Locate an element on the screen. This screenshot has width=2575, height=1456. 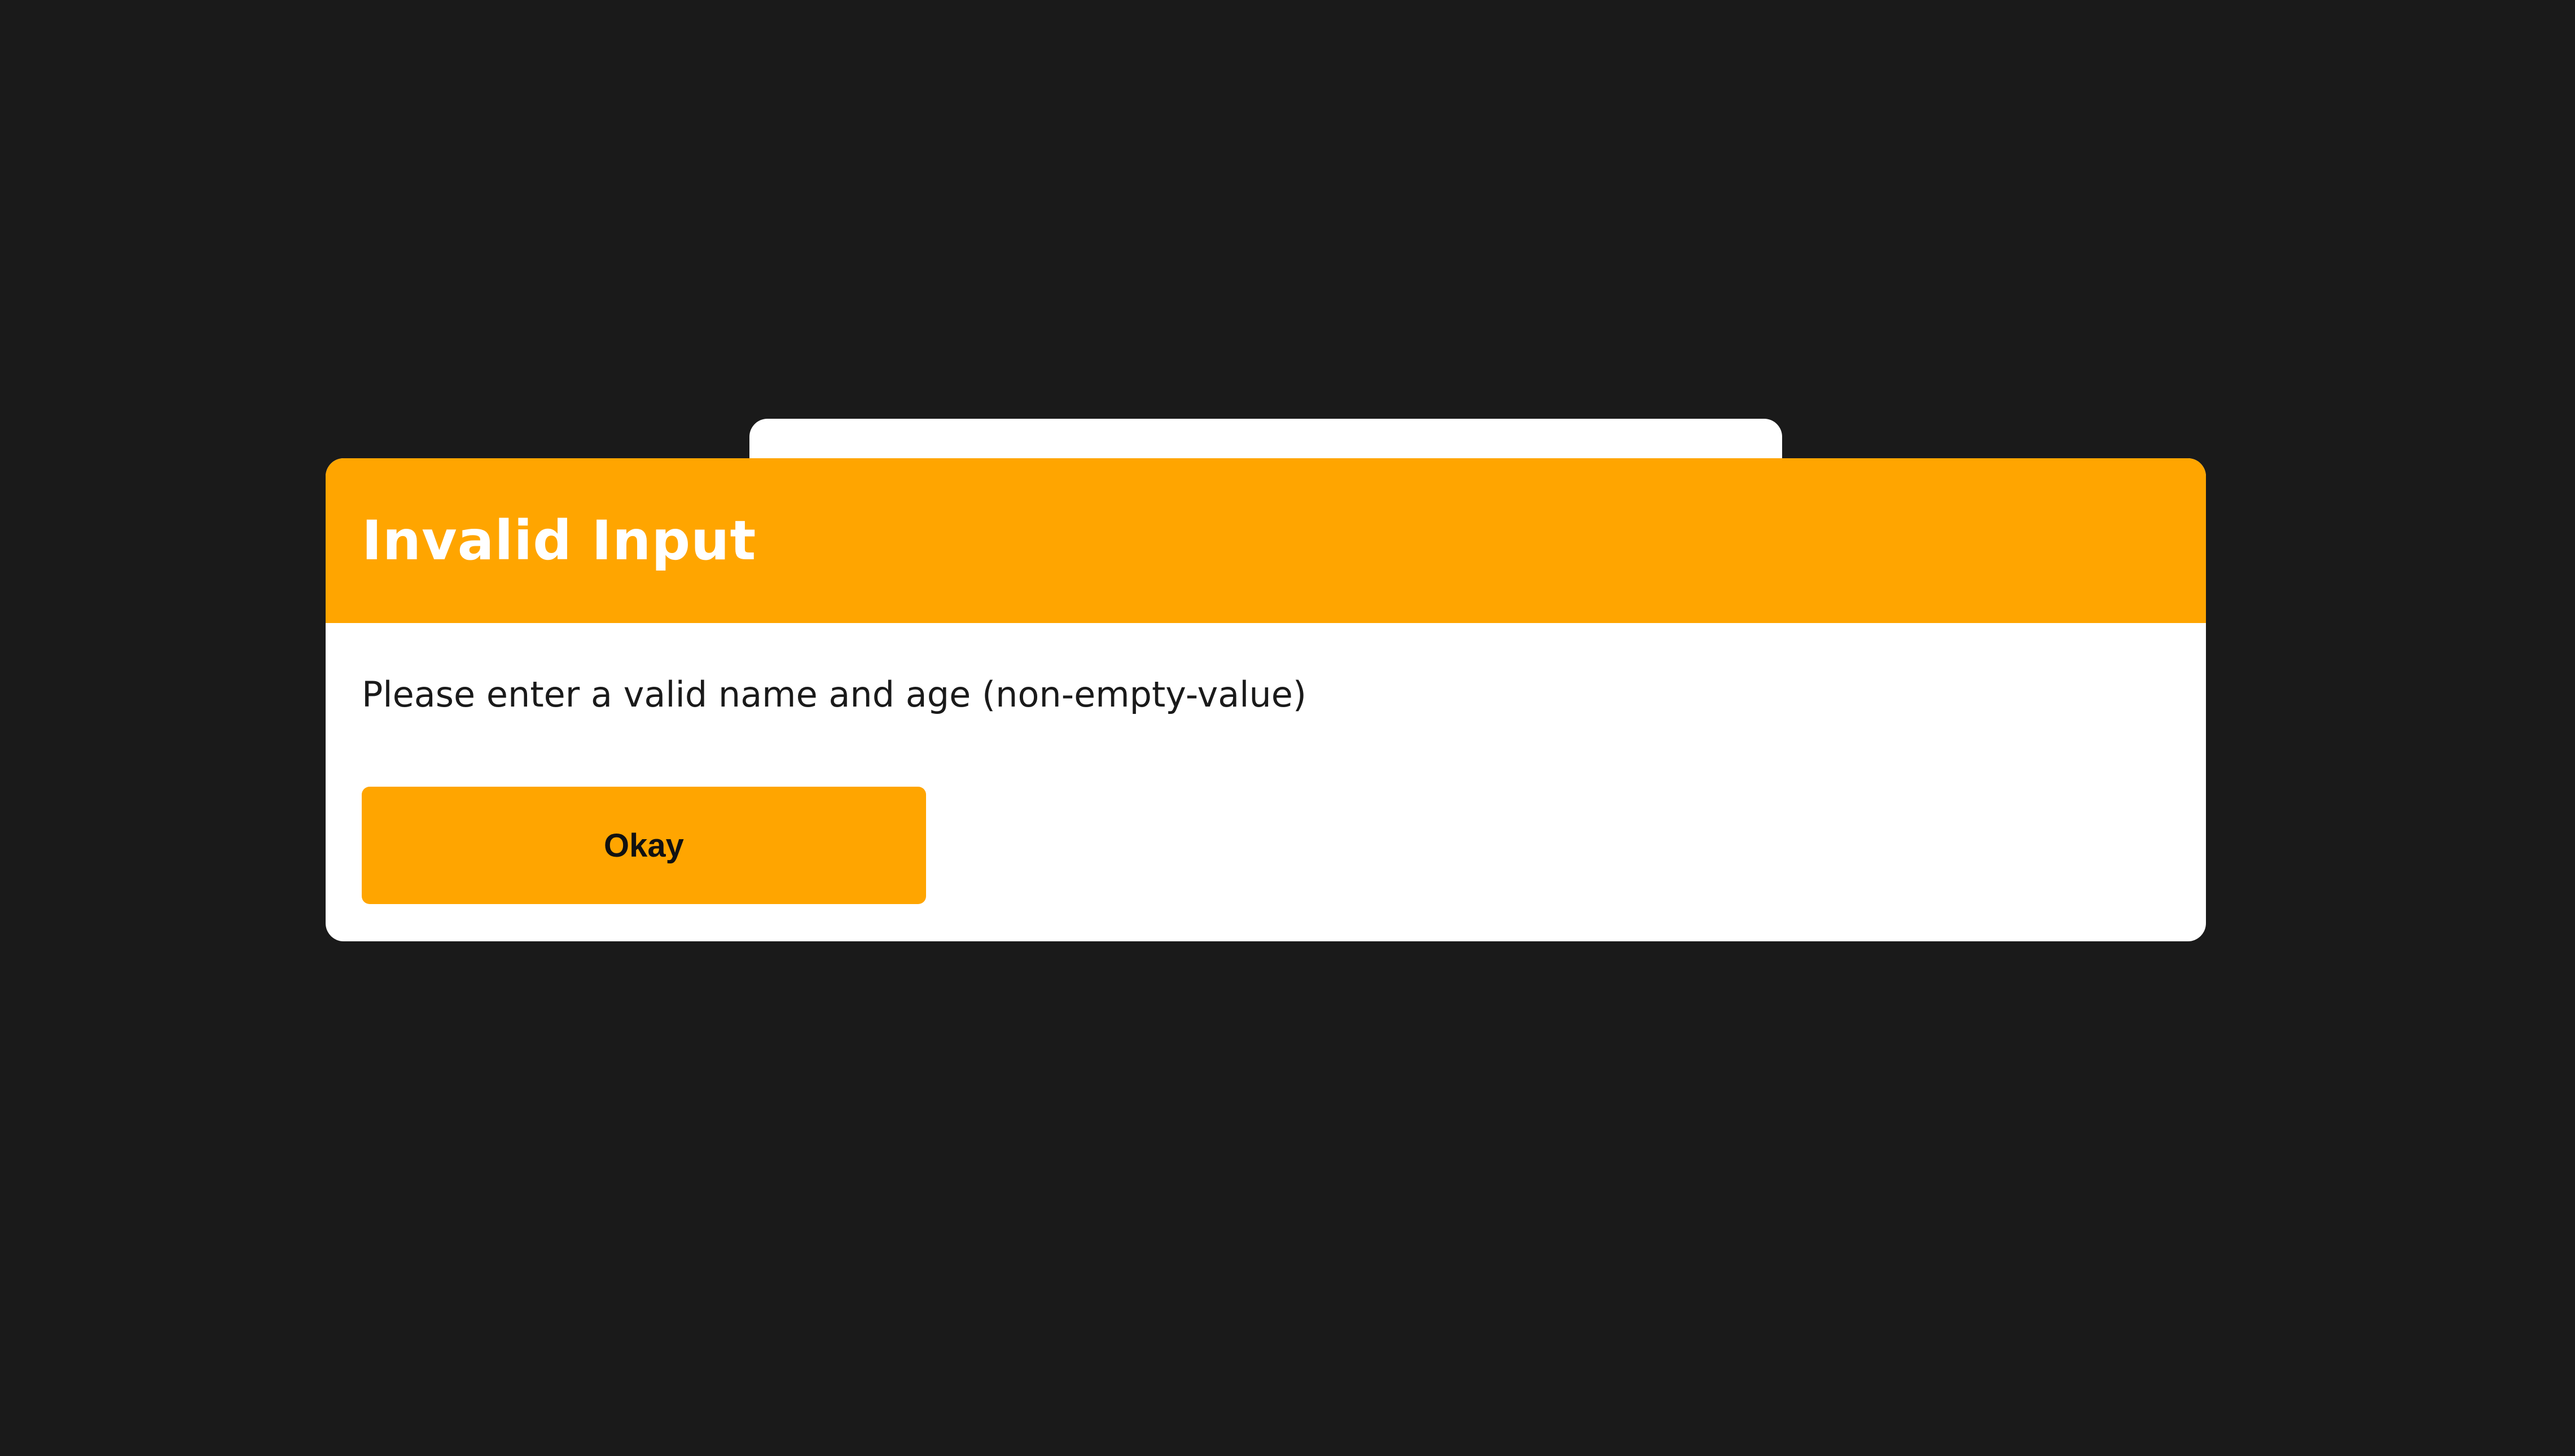
modal-actions: Okay is located at coordinates (1266, 812).